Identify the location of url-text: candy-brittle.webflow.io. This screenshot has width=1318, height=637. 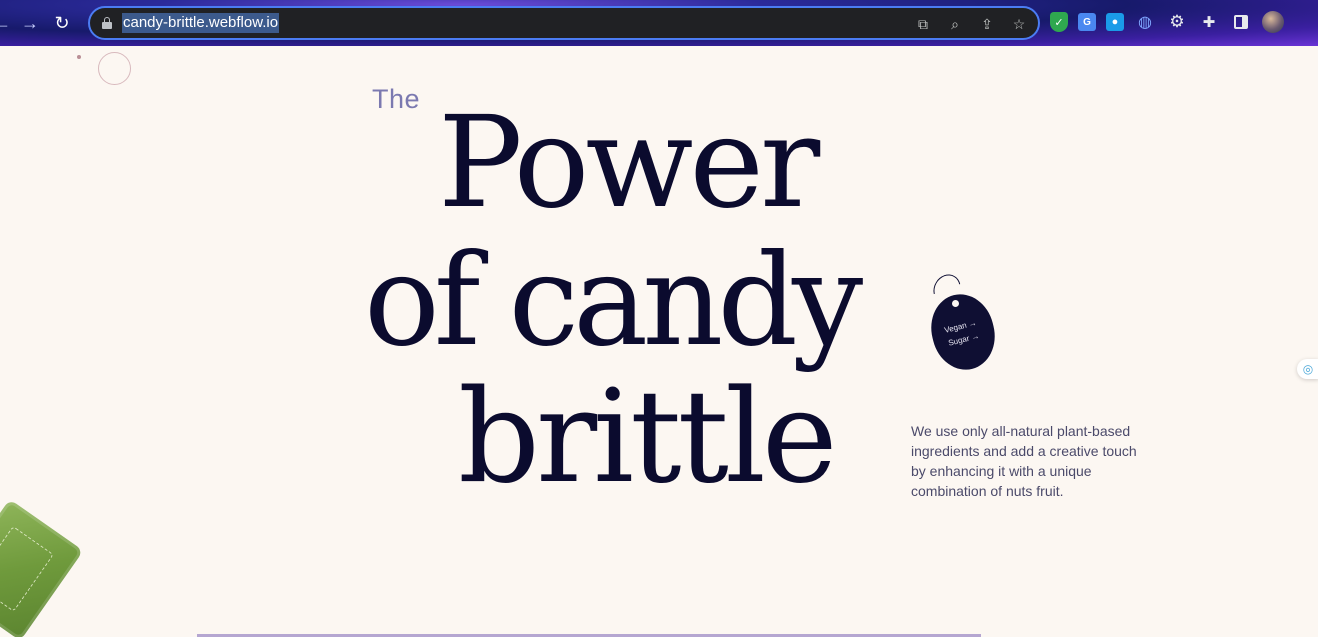
(201, 23).